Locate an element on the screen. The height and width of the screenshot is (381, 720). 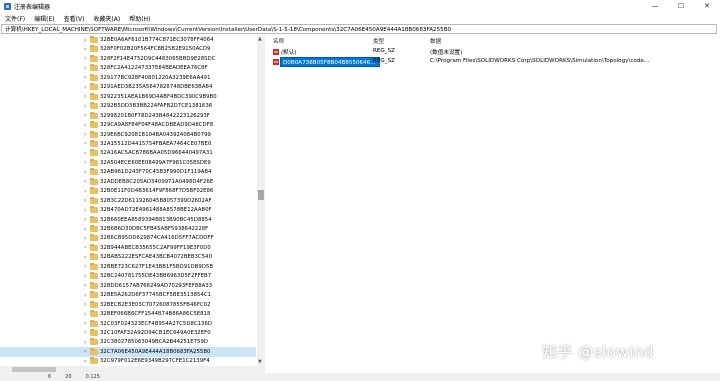
tree-item-label: 32B470AD72E4961488A8578BE12AAB0F is located at coordinates (156, 210).